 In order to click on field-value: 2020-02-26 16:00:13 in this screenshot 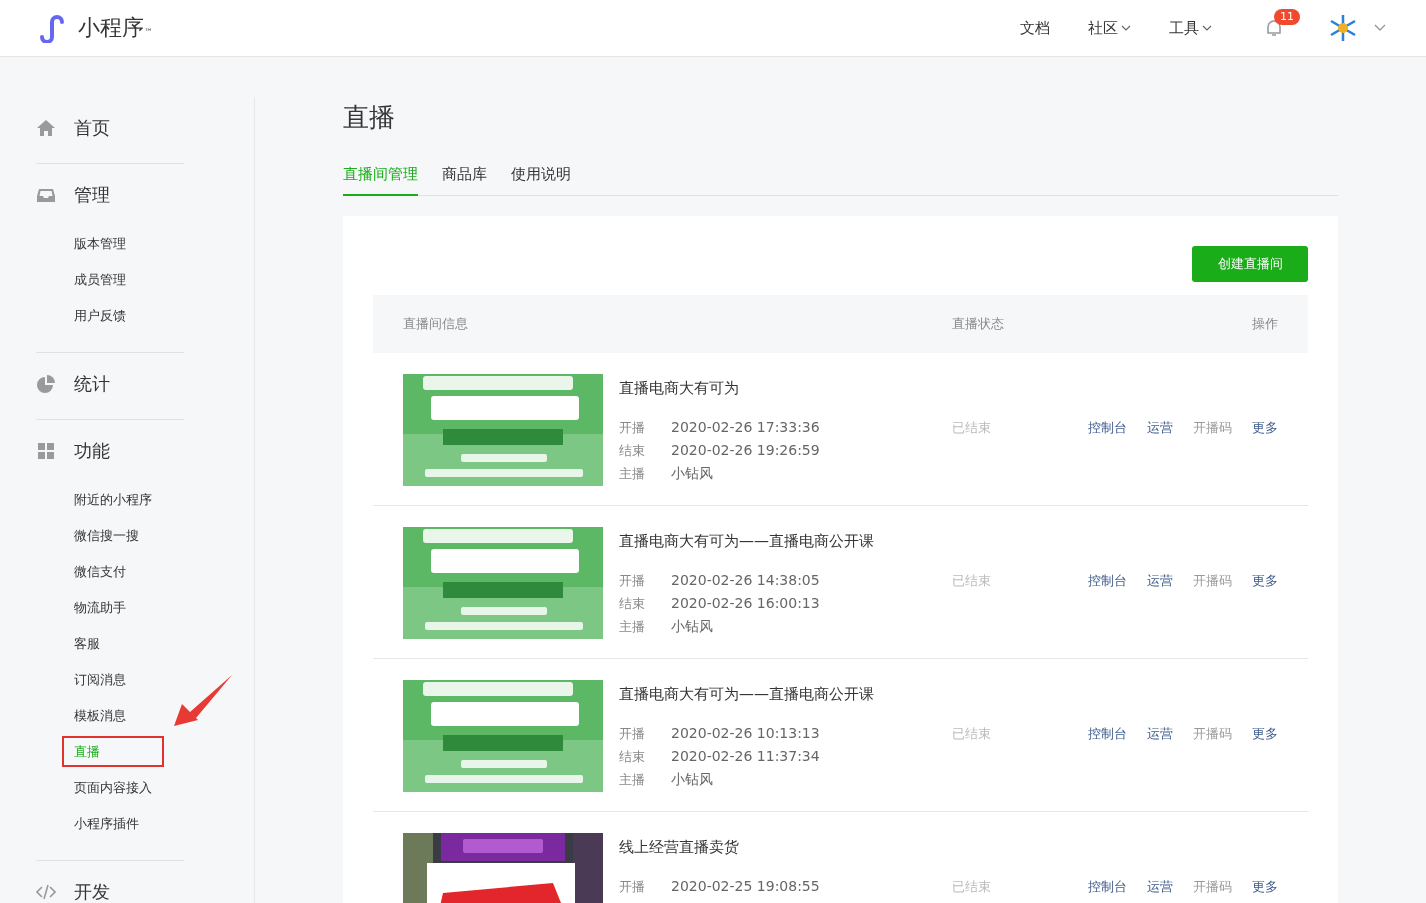, I will do `click(745, 603)`.